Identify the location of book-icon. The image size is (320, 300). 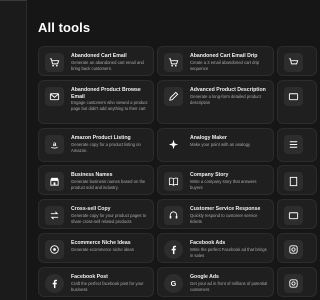
(173, 181).